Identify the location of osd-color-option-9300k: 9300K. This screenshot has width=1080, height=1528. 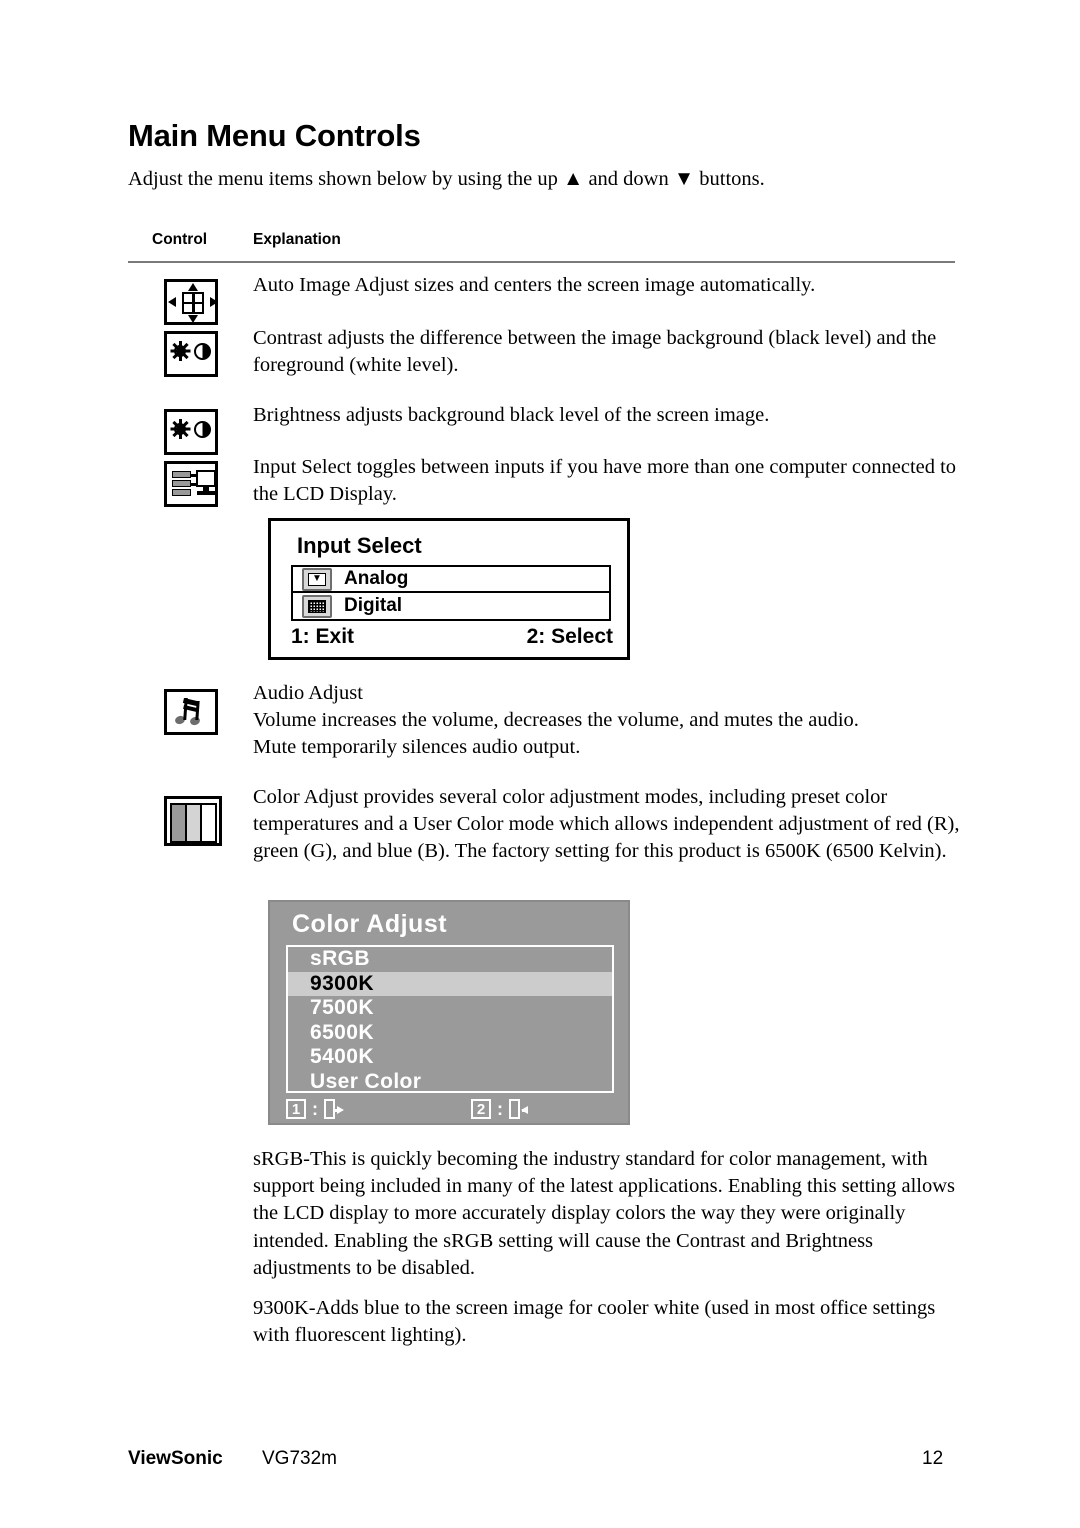
(450, 984).